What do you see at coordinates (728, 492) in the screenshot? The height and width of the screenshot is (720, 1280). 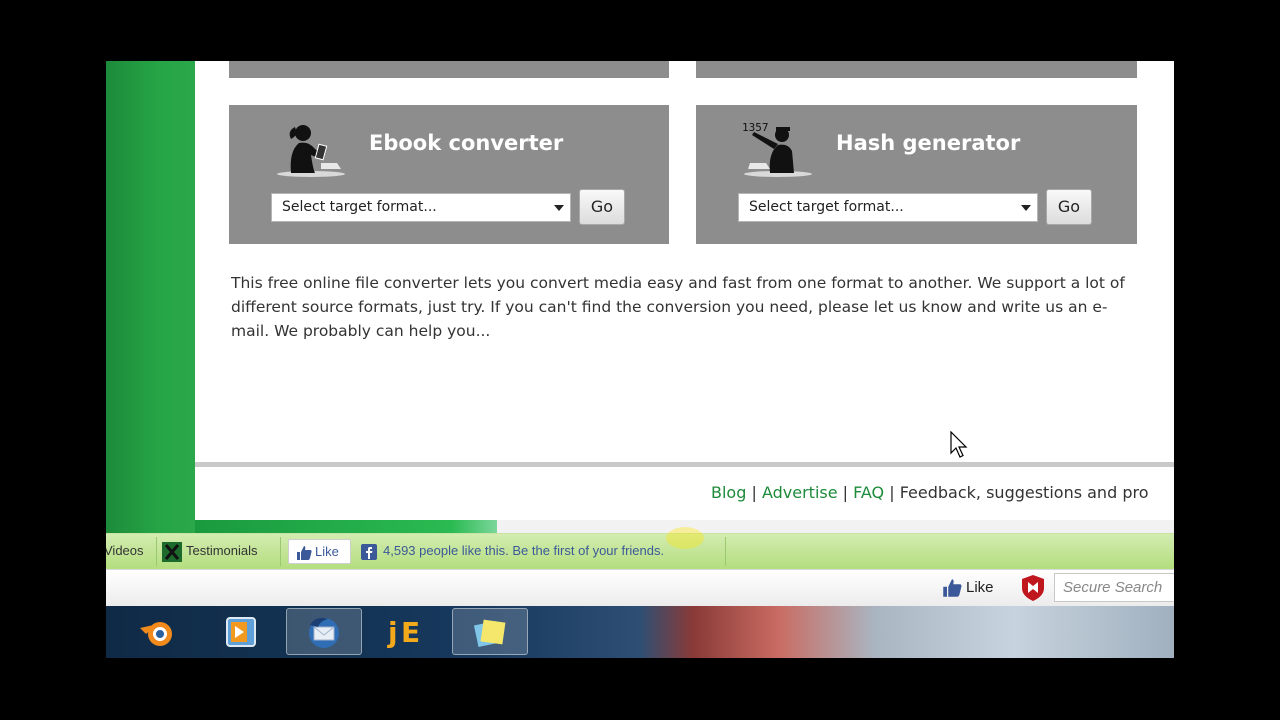 I see `footer-link-blog: Blog` at bounding box center [728, 492].